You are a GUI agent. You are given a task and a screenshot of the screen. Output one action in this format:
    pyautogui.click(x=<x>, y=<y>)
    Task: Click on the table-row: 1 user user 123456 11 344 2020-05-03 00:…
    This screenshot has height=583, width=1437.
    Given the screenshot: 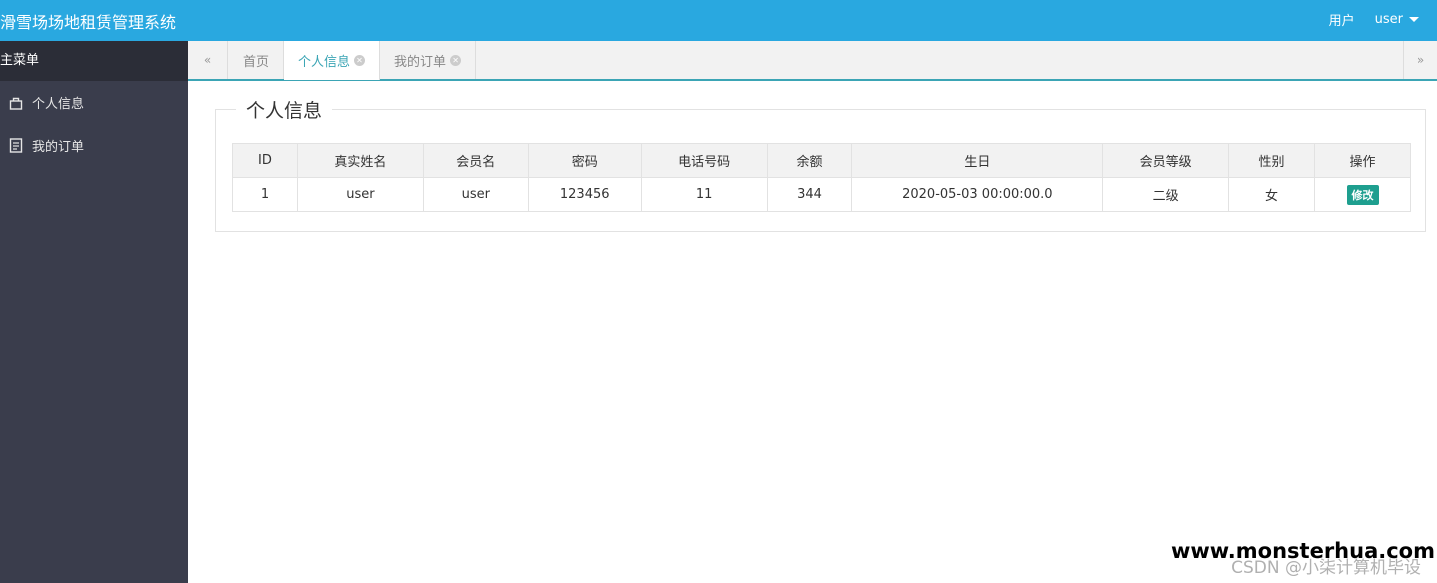 What is the action you would take?
    pyautogui.click(x=821, y=194)
    